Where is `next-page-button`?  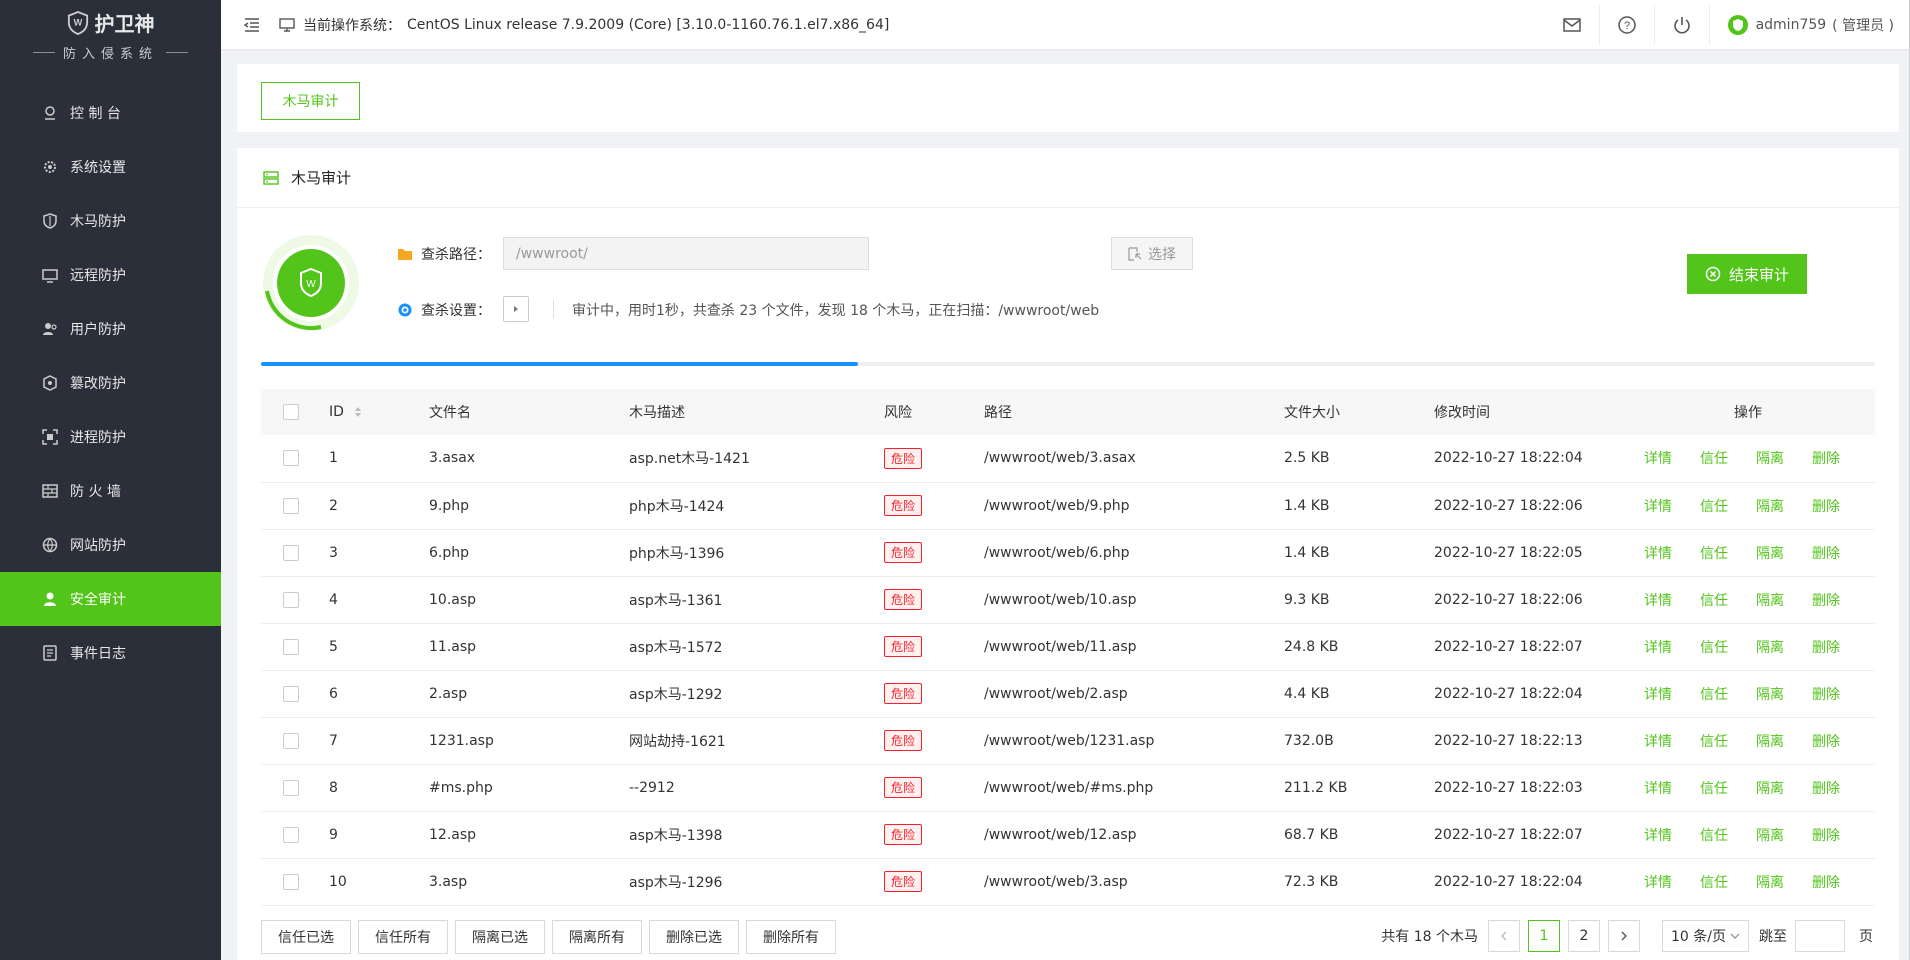
next-page-button is located at coordinates (1624, 936).